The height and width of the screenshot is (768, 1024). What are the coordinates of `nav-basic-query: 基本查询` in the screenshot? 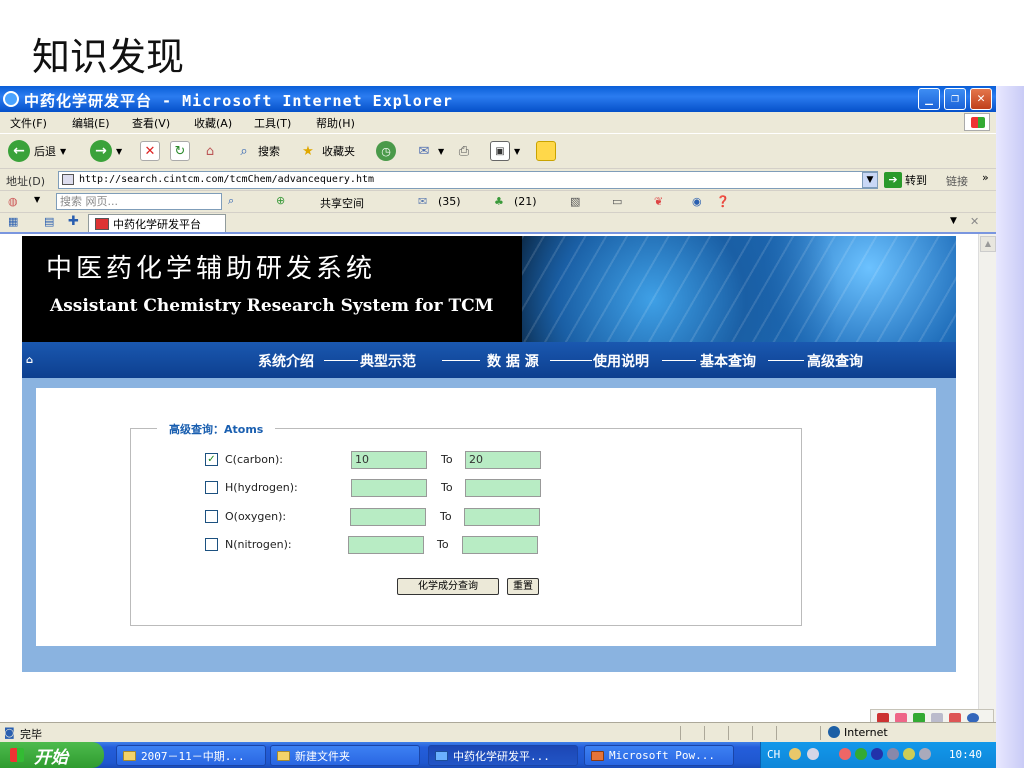 It's located at (728, 361).